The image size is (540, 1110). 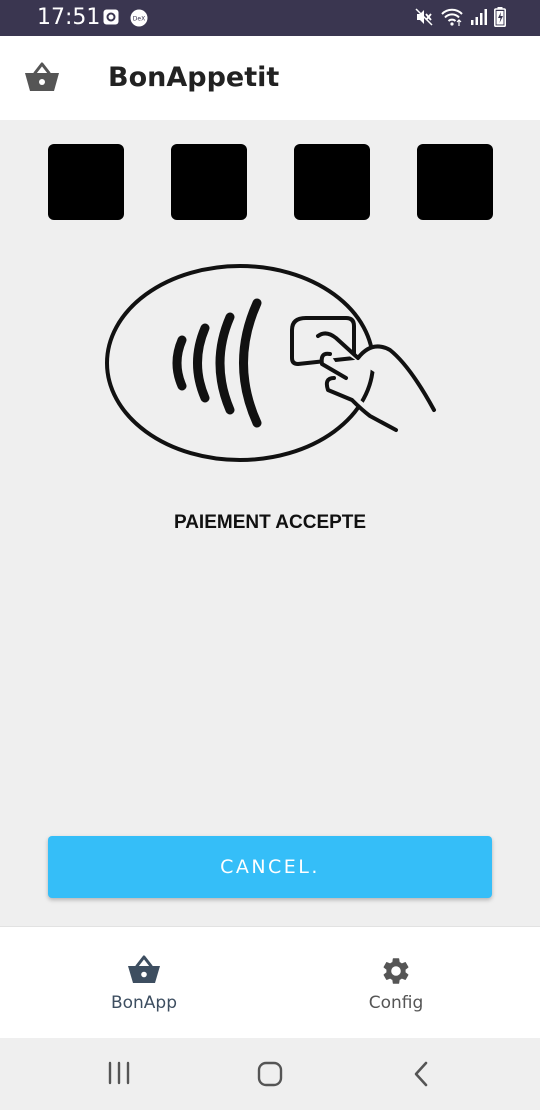 I want to click on app-bar: BonAppetit, so click(x=270, y=78).